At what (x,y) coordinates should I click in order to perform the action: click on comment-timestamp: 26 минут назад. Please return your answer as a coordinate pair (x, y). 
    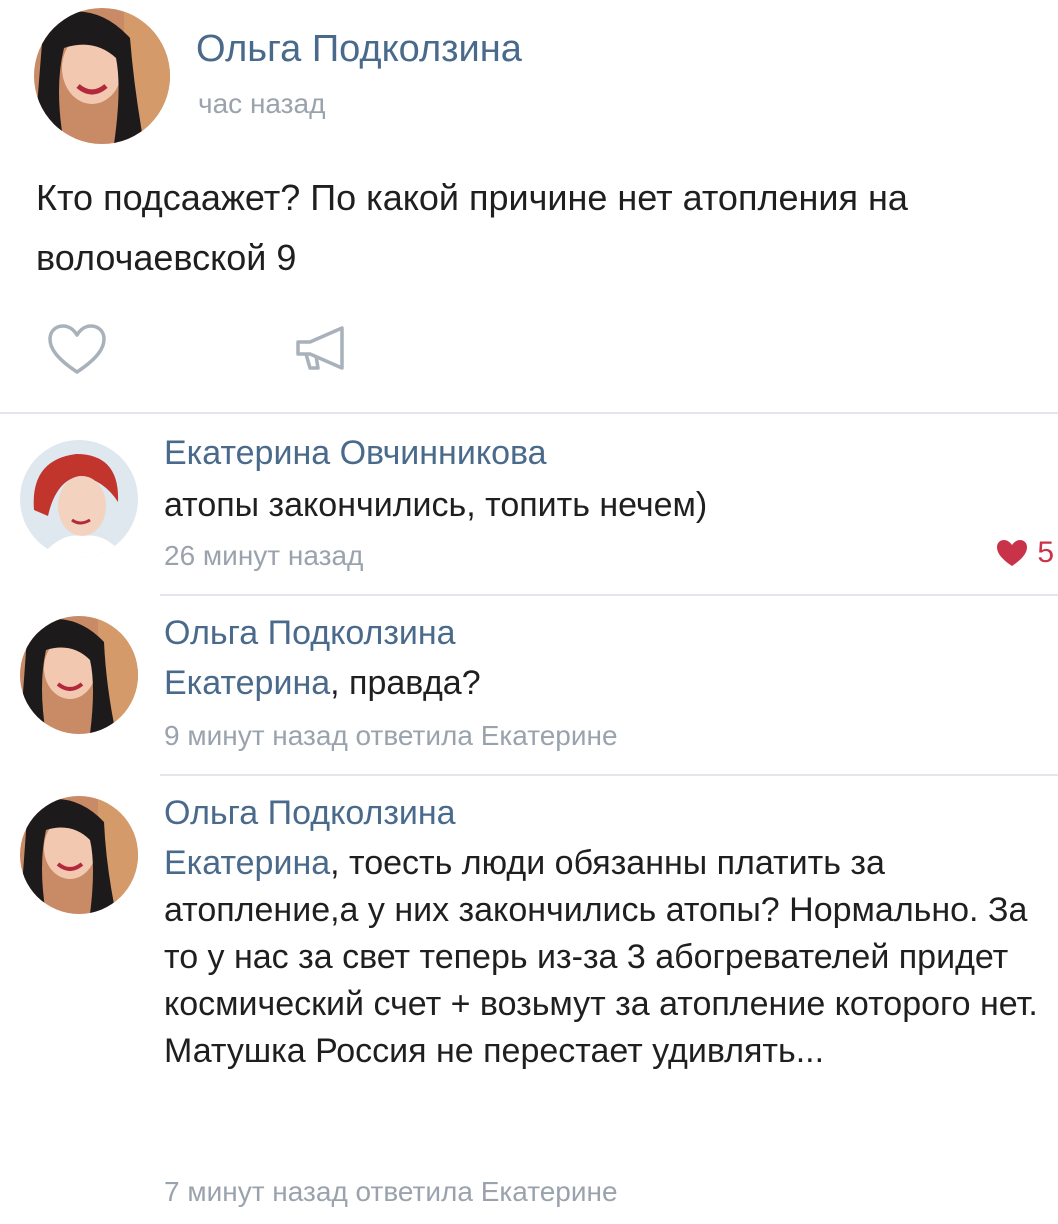
    Looking at the image, I should click on (264, 555).